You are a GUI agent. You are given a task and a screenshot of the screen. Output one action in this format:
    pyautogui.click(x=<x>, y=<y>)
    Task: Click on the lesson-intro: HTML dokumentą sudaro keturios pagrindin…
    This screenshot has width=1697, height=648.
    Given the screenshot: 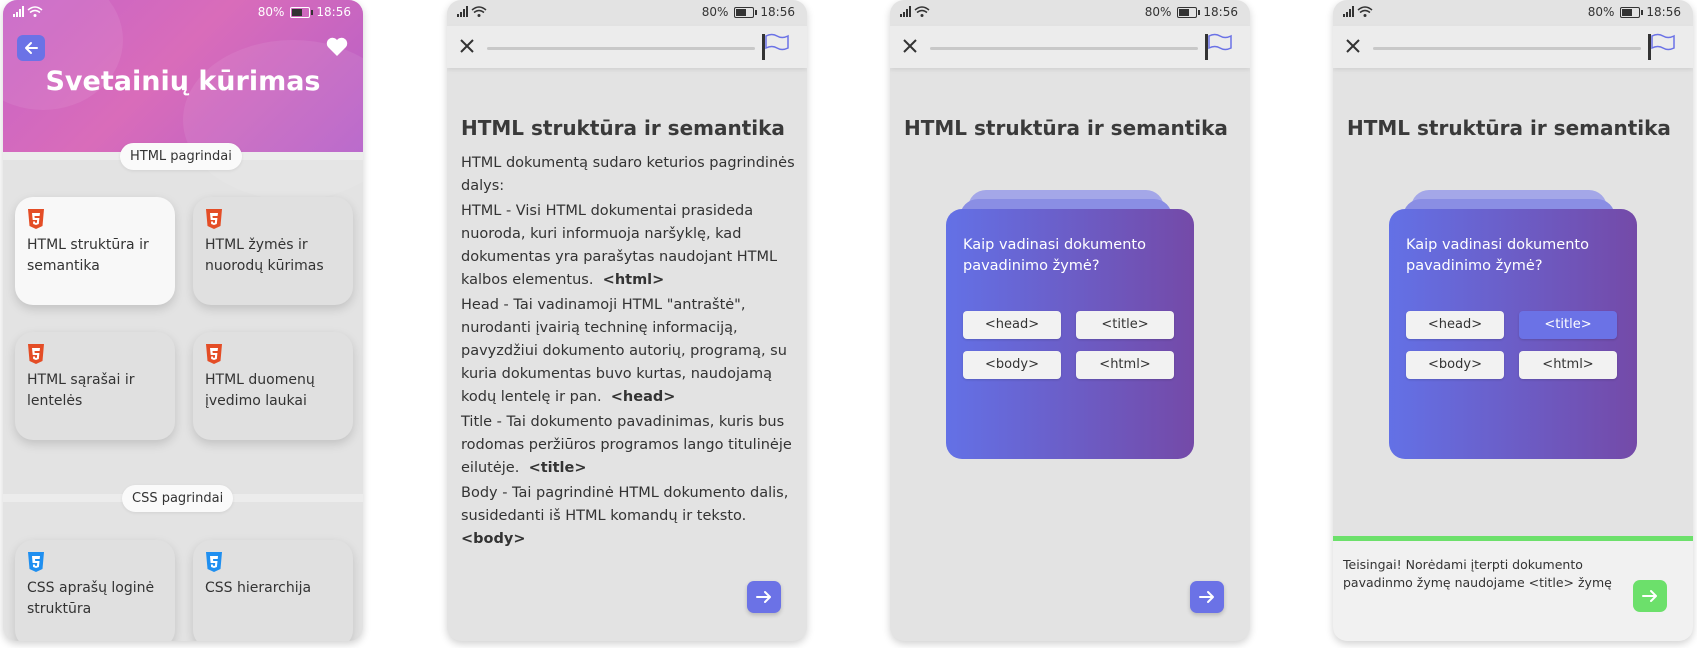 What is the action you would take?
    pyautogui.click(x=628, y=174)
    